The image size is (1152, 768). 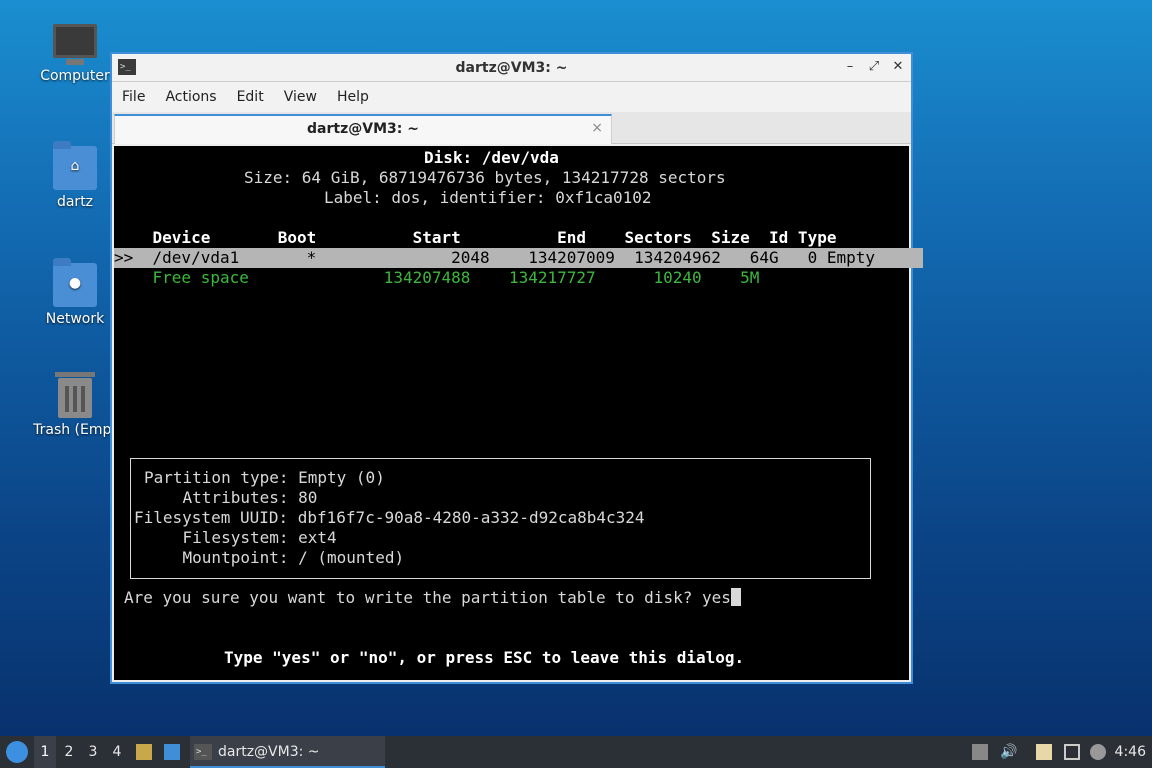 What do you see at coordinates (980, 752) in the screenshot?
I see `upload-icon` at bounding box center [980, 752].